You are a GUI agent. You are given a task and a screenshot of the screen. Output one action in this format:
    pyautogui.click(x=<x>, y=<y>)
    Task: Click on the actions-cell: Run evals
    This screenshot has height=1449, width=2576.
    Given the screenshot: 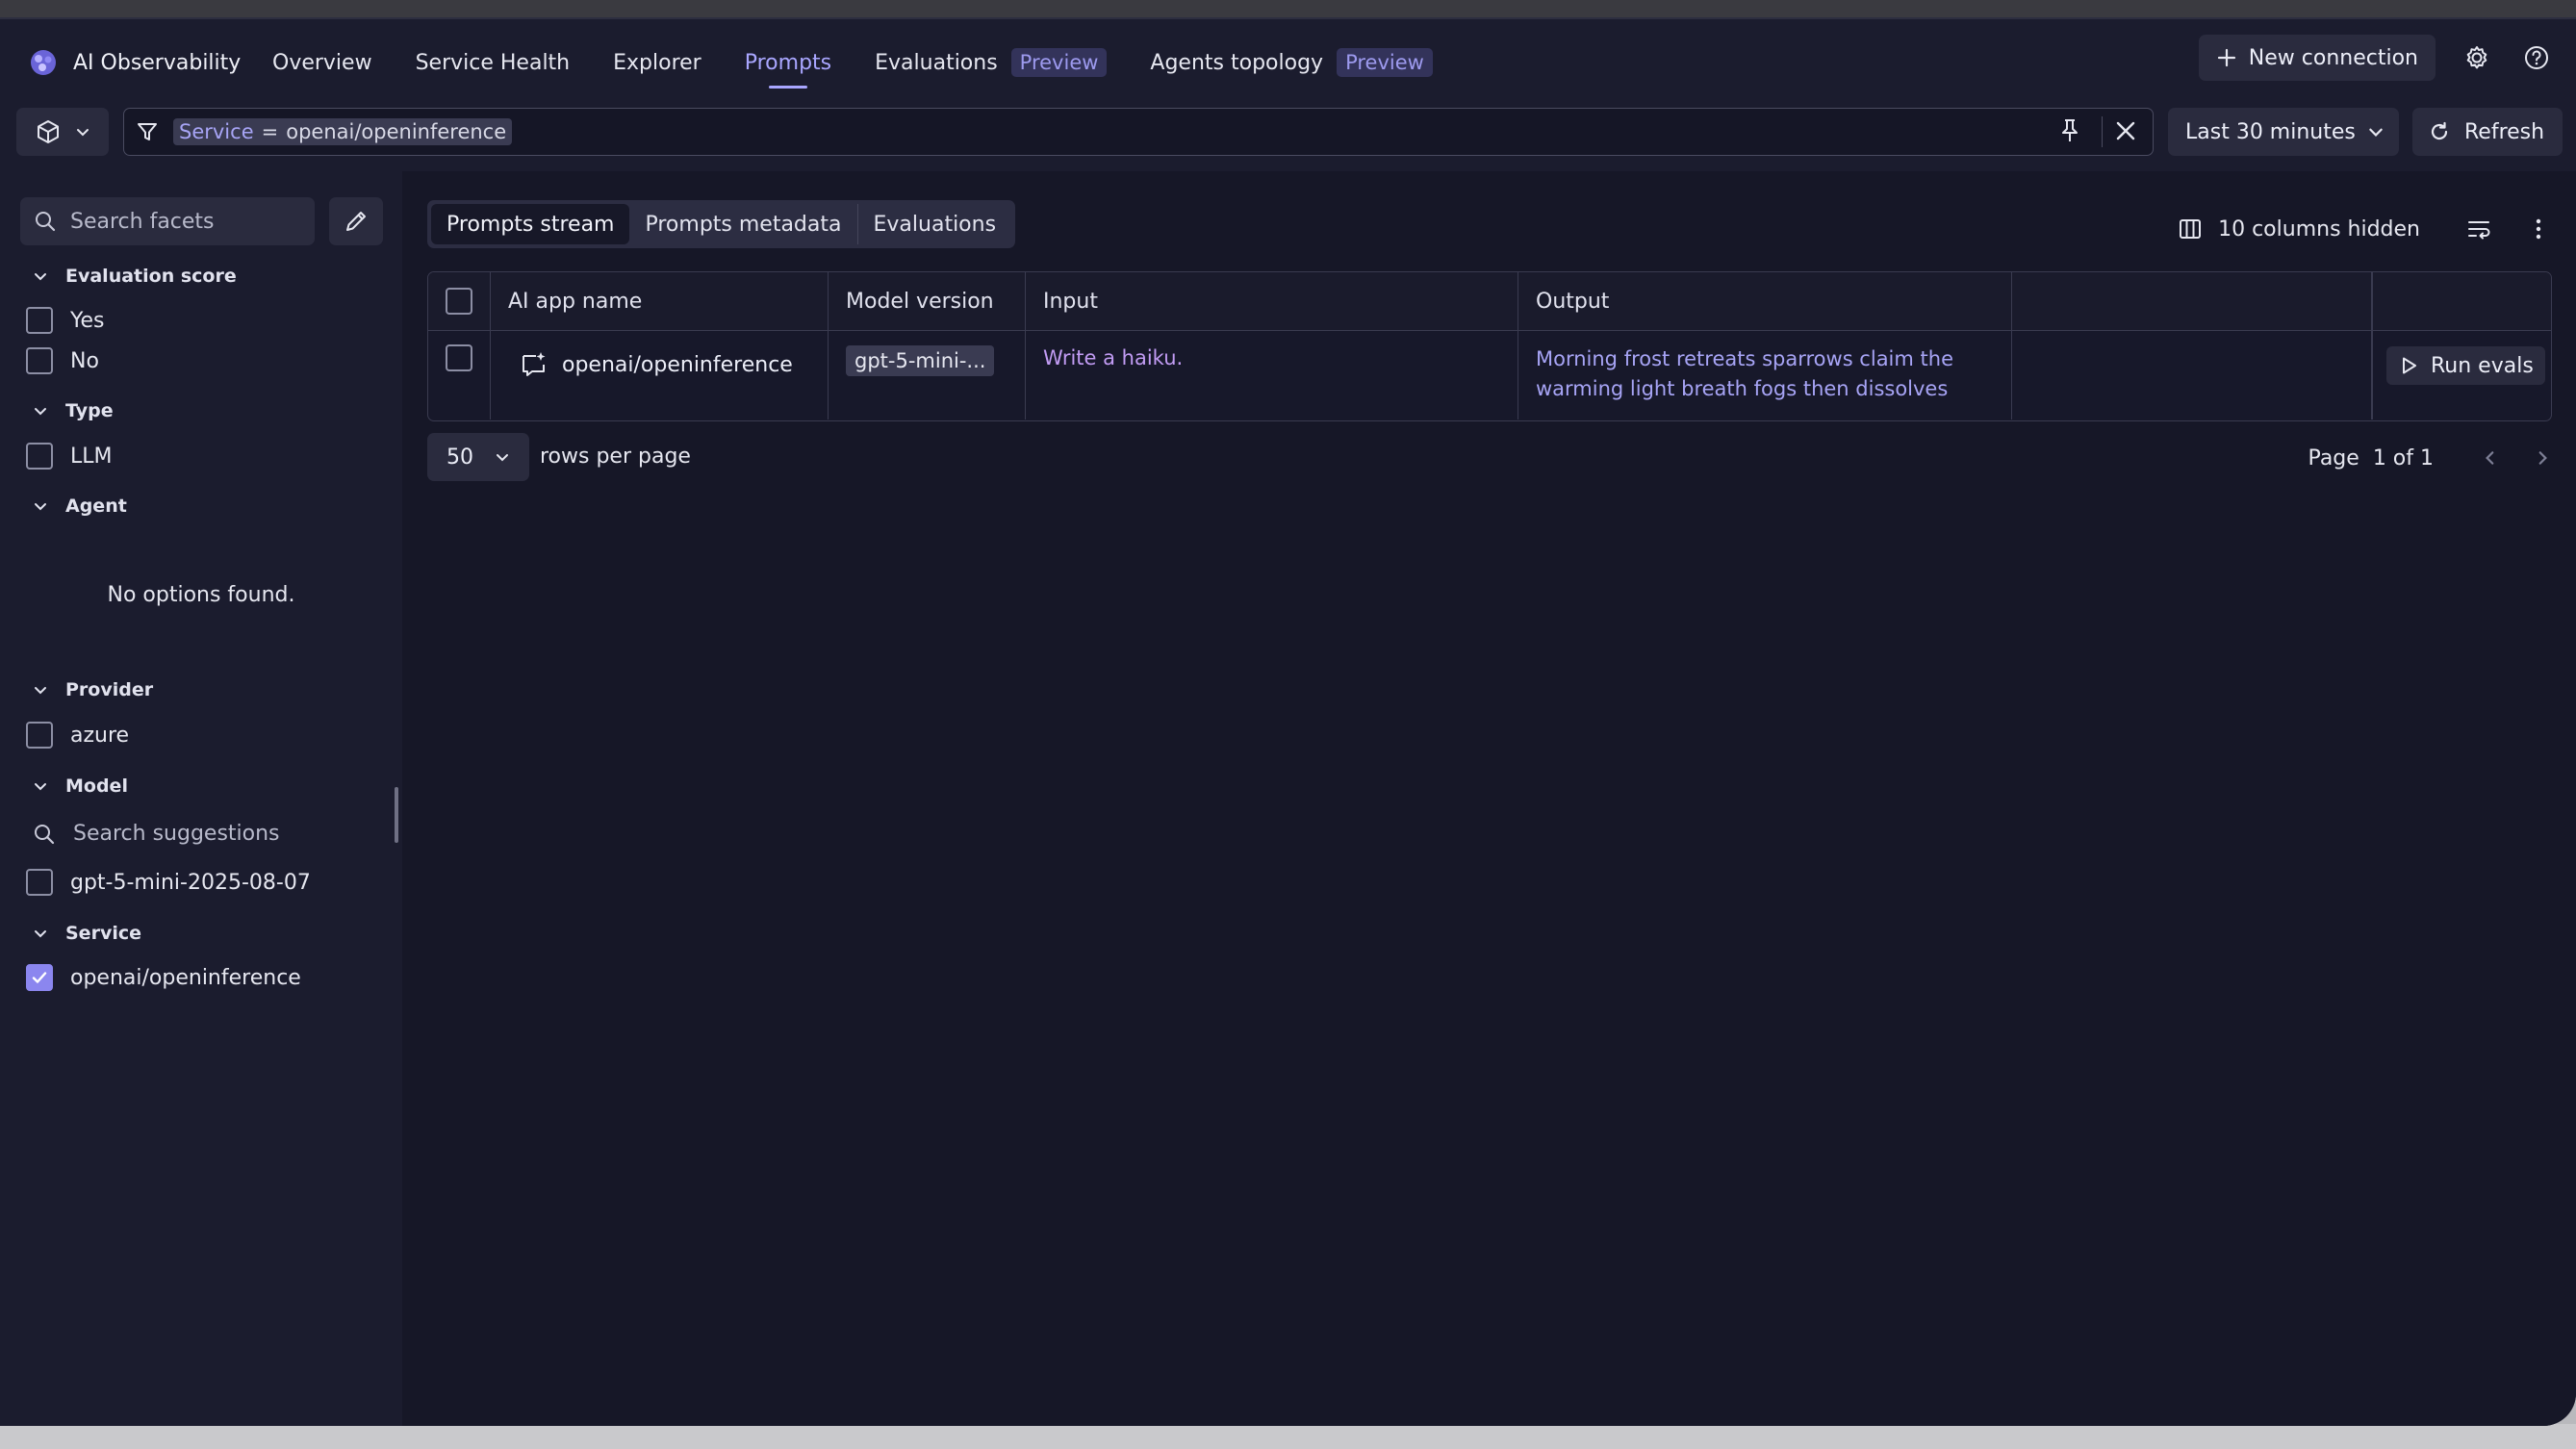 What is the action you would take?
    pyautogui.click(x=2461, y=375)
    